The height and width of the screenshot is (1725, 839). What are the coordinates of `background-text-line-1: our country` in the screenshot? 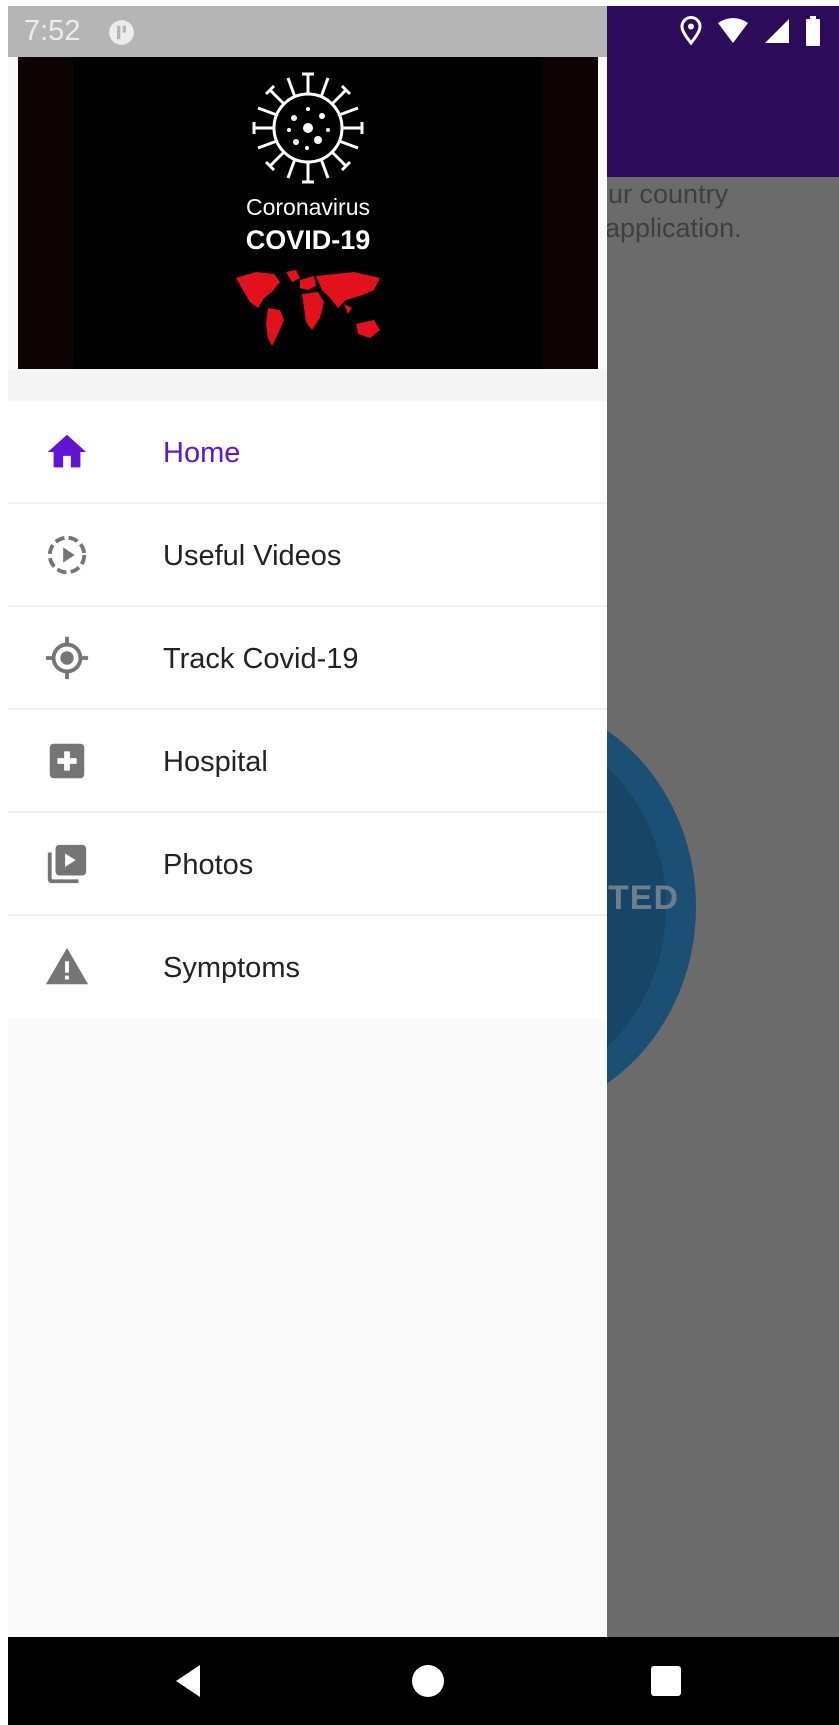 It's located at (661, 194).